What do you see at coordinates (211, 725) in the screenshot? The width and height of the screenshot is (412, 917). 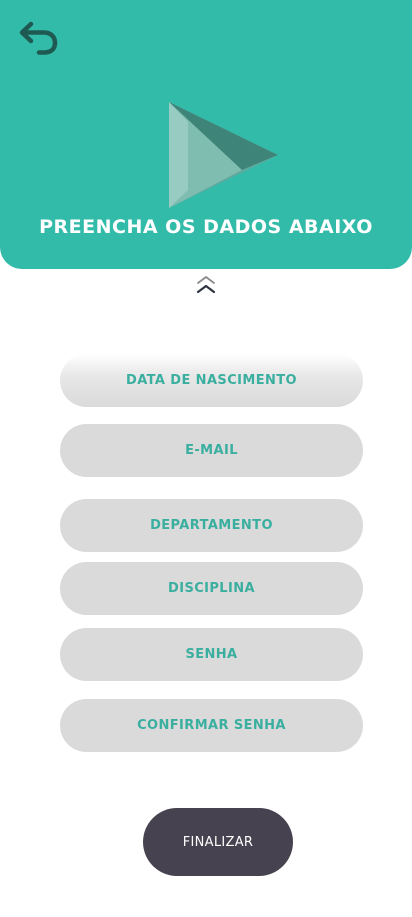 I see `confirm-password-field: CONFIRMAR SENHA` at bounding box center [211, 725].